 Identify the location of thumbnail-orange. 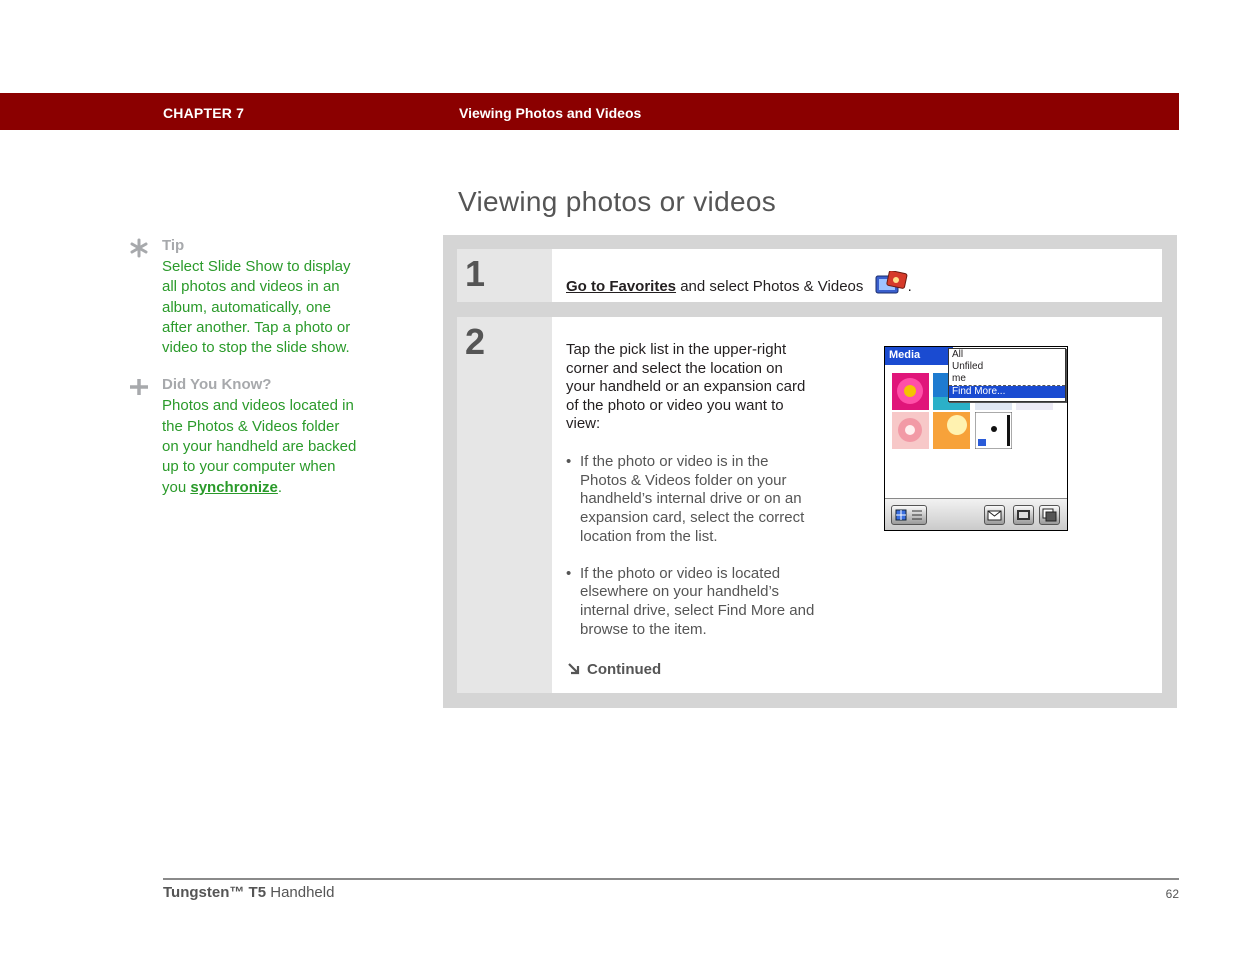
(951, 430).